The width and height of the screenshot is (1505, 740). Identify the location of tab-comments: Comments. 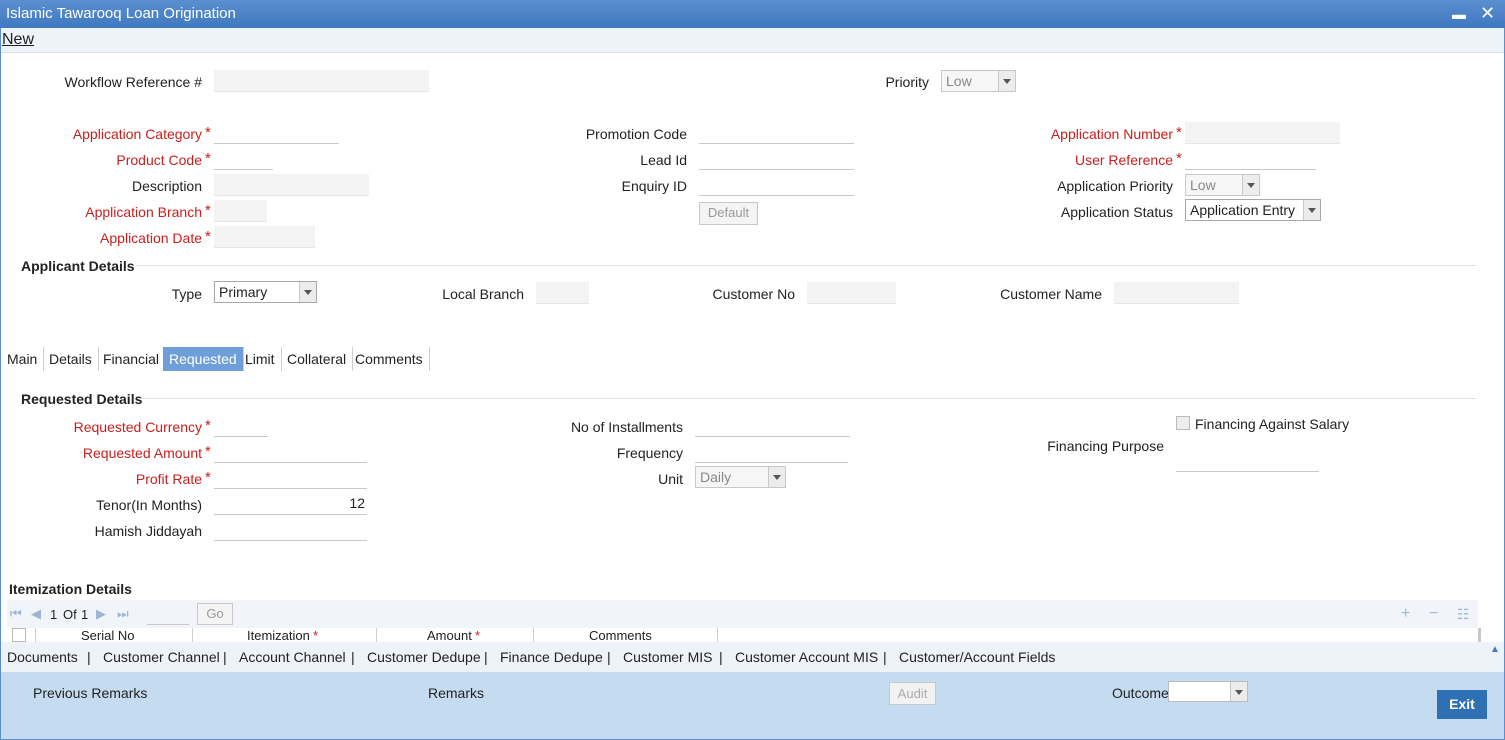
(389, 359).